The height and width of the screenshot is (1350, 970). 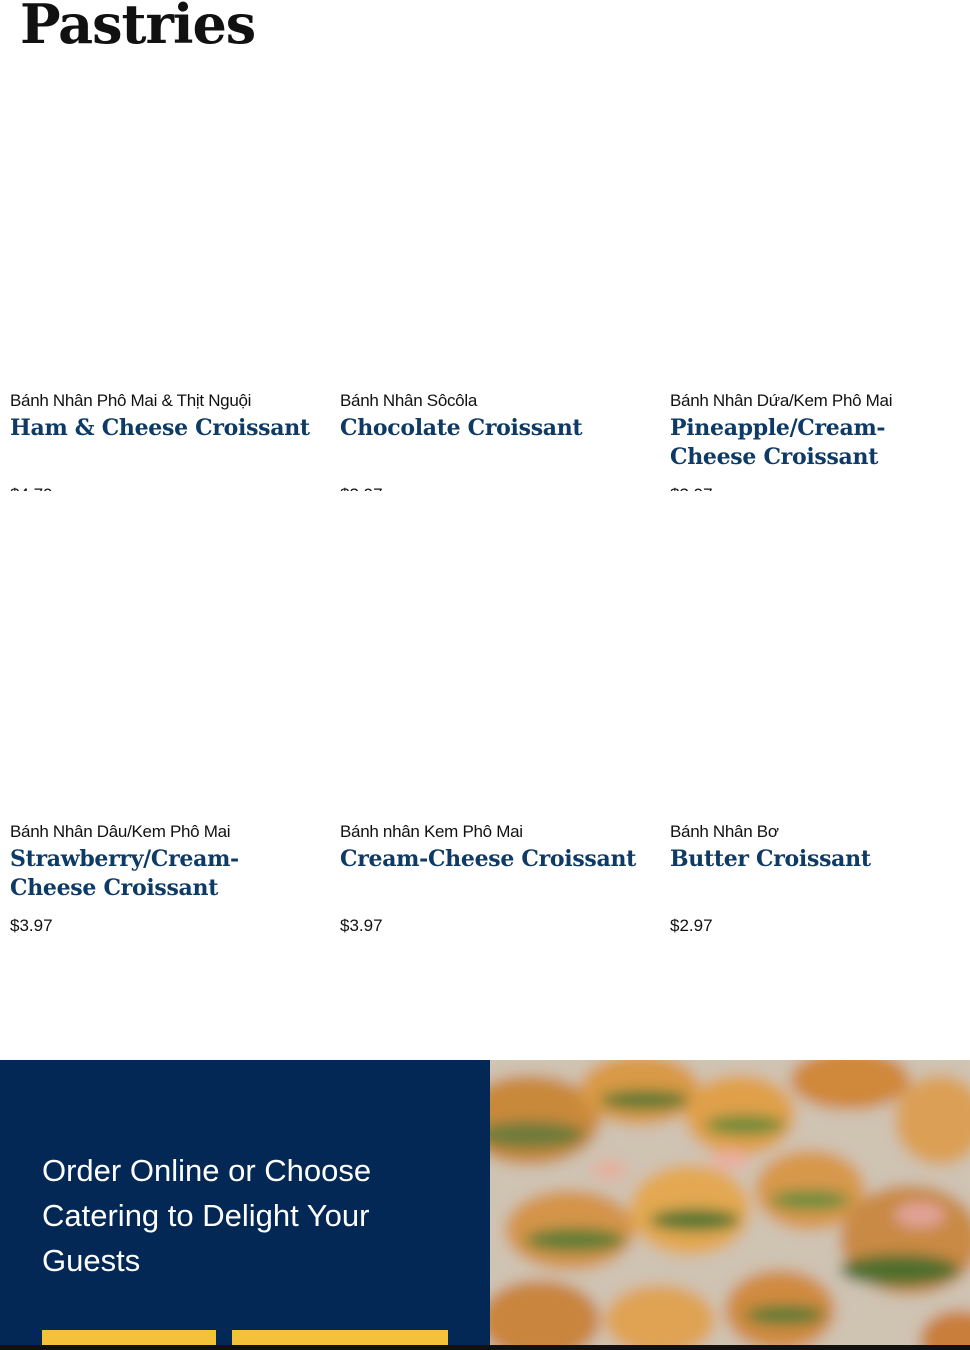 What do you see at coordinates (166, 428) in the screenshot?
I see `item-name: Ham & Cheese Croissant` at bounding box center [166, 428].